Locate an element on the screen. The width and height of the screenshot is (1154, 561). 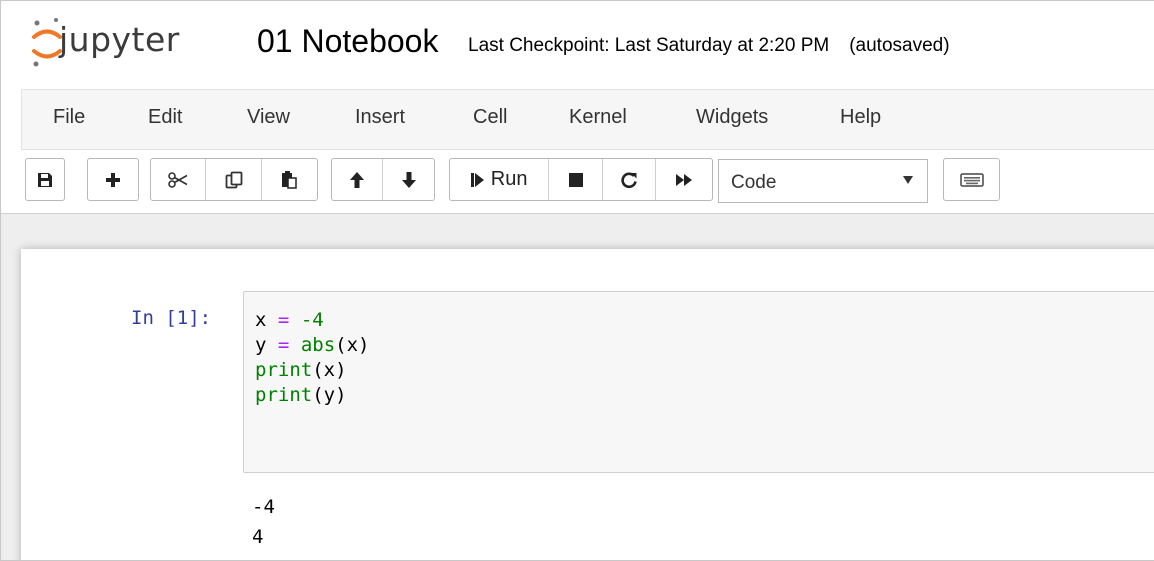
move-button-group is located at coordinates (383, 179).